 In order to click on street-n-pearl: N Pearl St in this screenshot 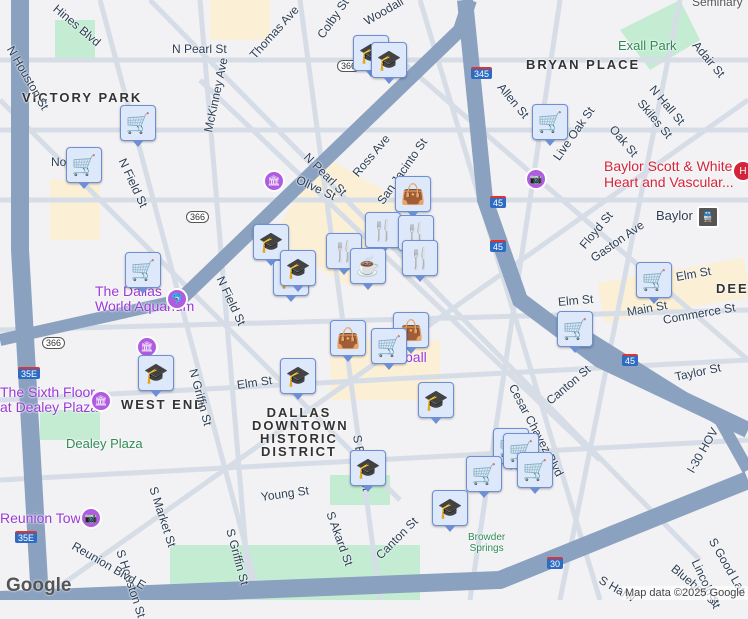, I will do `click(199, 49)`.